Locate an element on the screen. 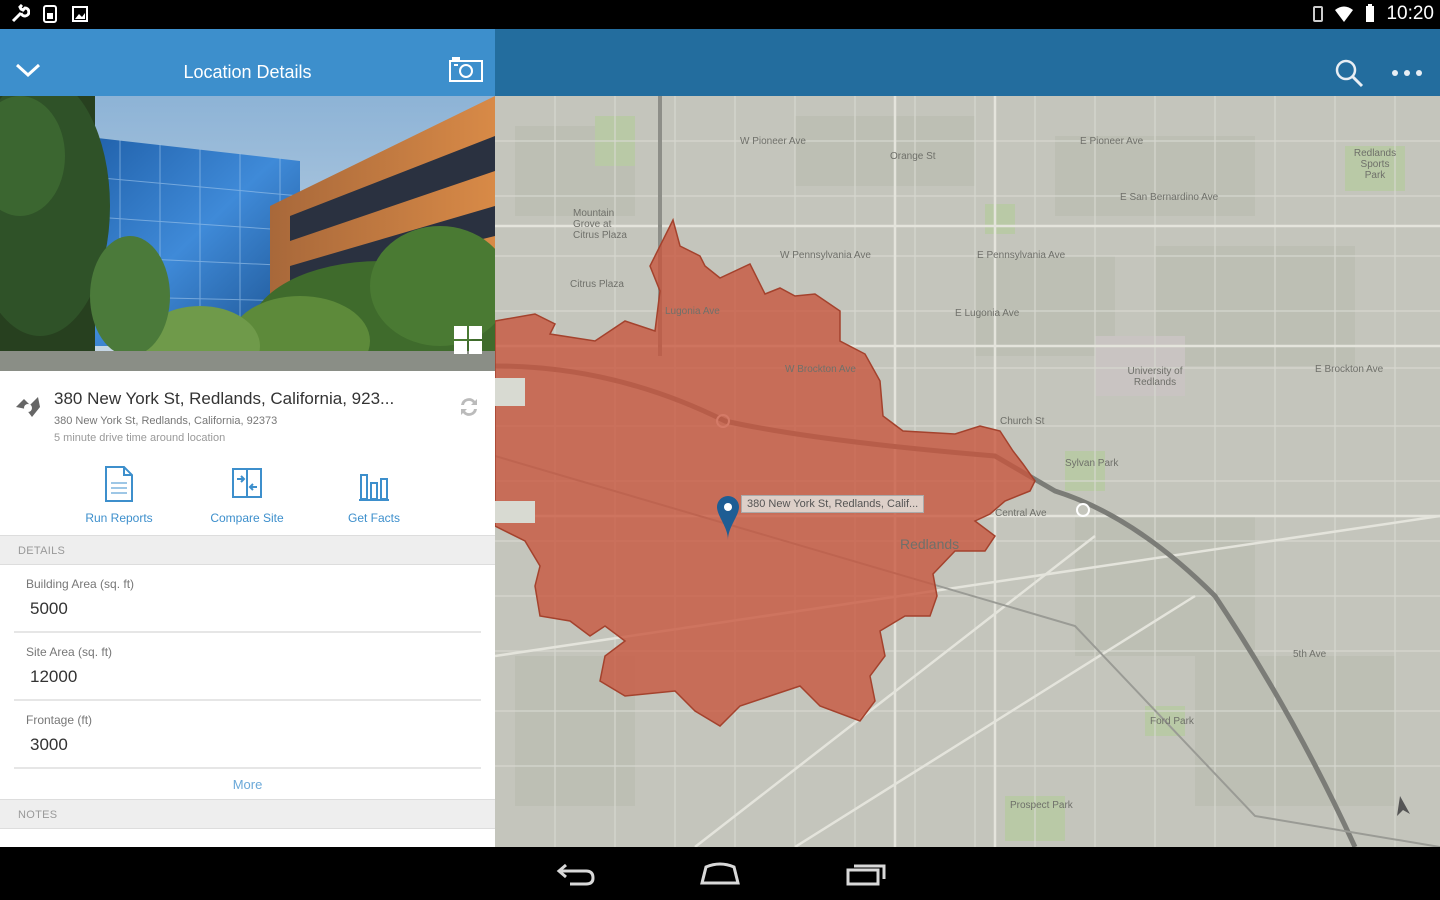  field-value: 12000 is located at coordinates (54, 676).